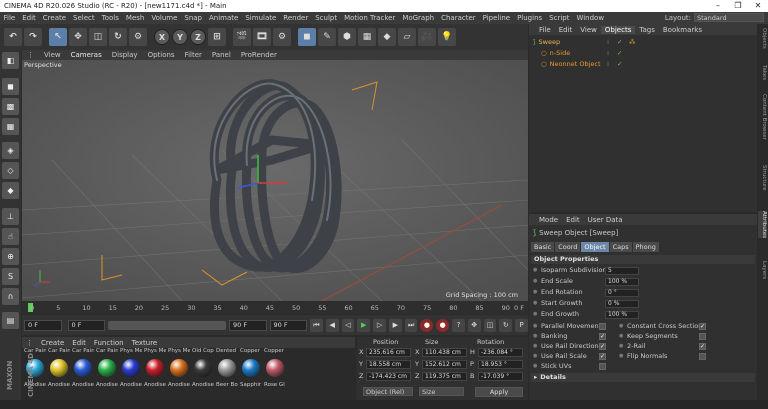 This screenshot has height=409, width=768. Describe the element at coordinates (162, 37) in the screenshot. I see `x-axis-button: X` at that location.